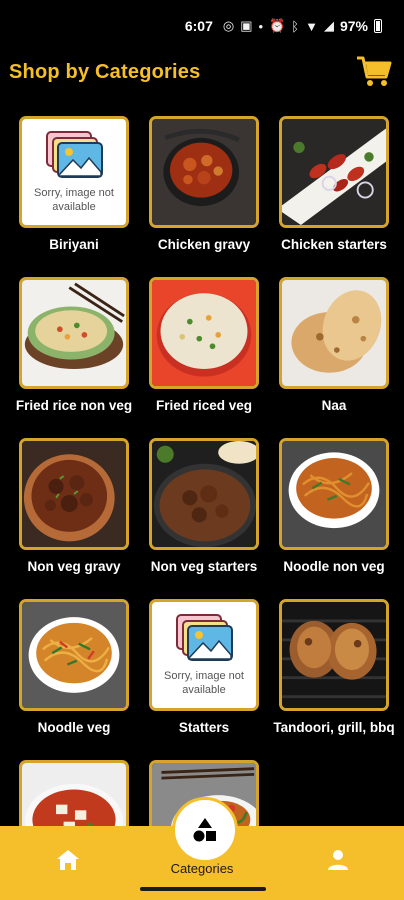  I want to click on category-label: Tandoori, grill, bbq, so click(334, 727).